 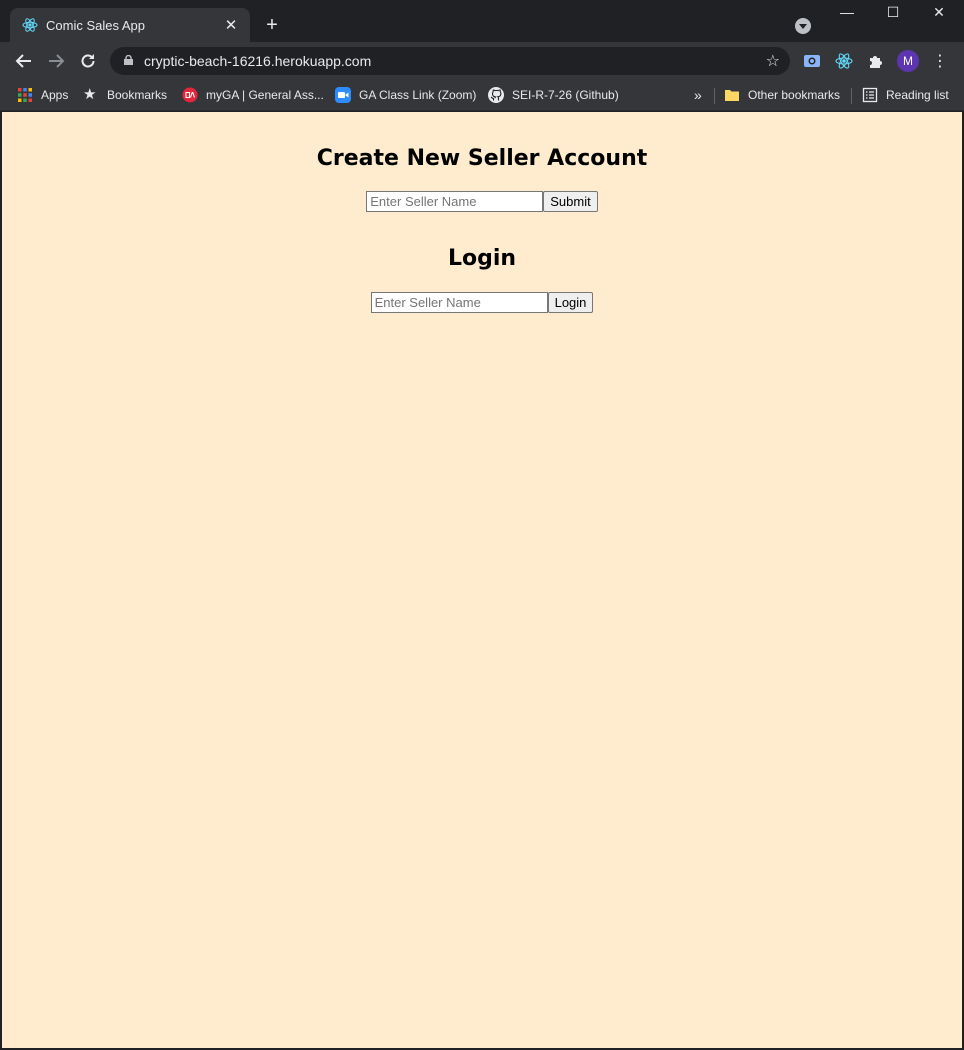 I want to click on bookmark-github: SEI-R-7-26 (Github), so click(x=553, y=95).